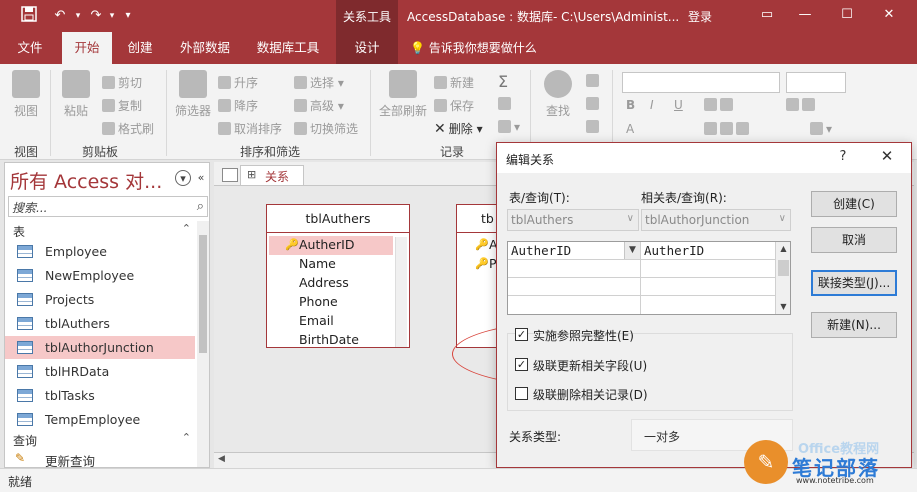  Describe the element at coordinates (331, 340) in the screenshot. I see `field-birthdate: BirthDate` at that location.